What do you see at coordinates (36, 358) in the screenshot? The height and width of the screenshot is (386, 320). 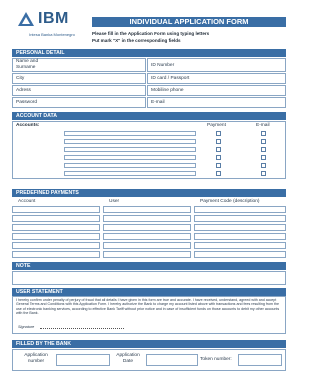 I see `application-number-label: Application number` at bounding box center [36, 358].